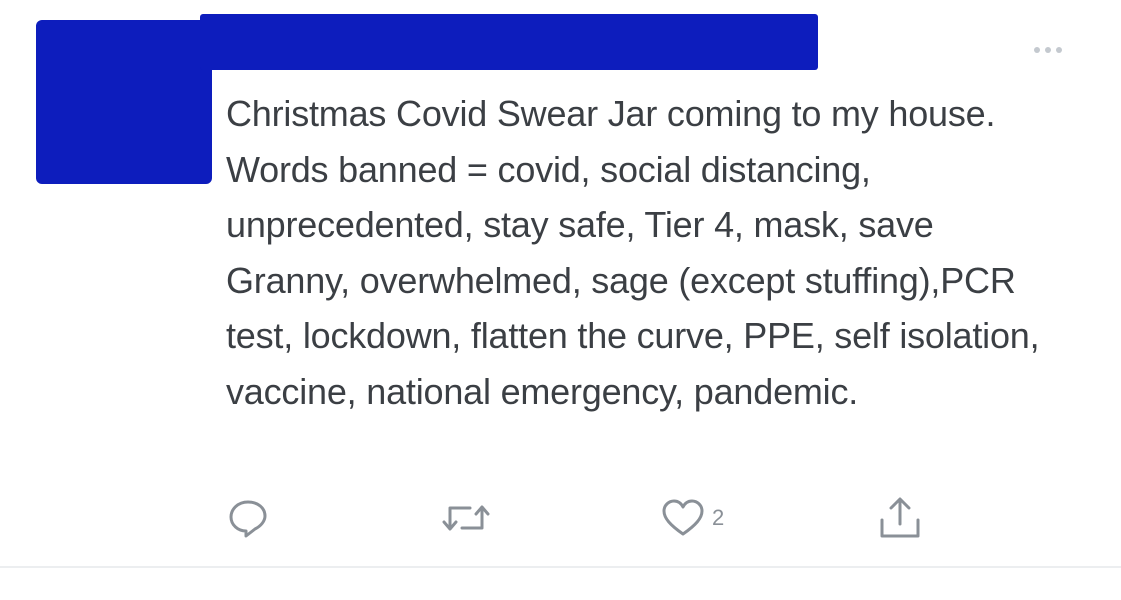  I want to click on more-options-icon, so click(1048, 50).